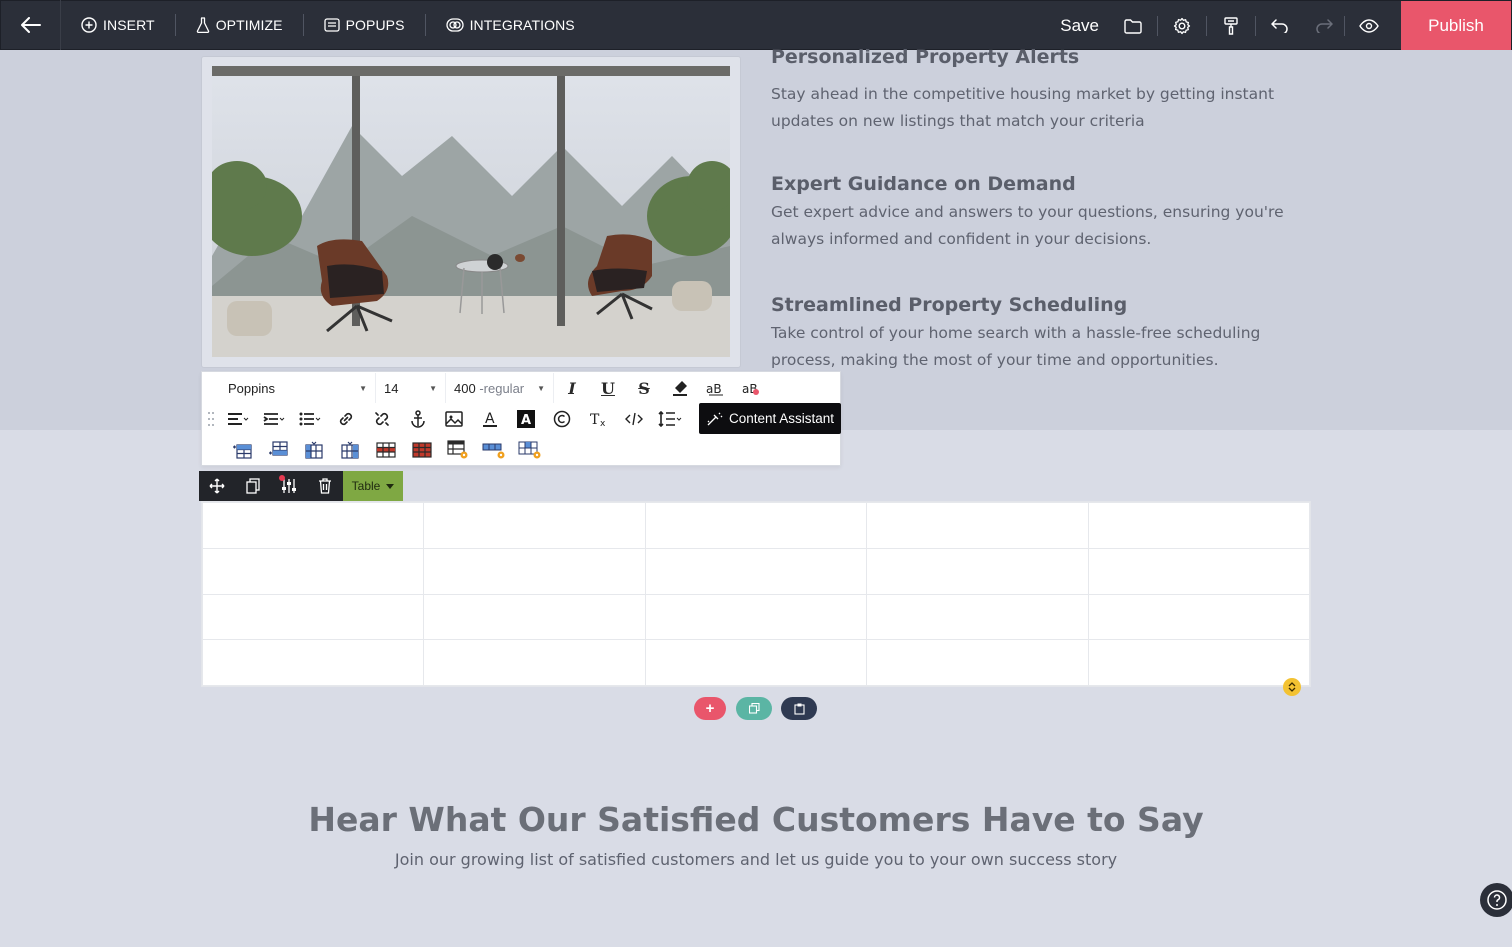  Describe the element at coordinates (603, 423) in the screenshot. I see `svg-text: x` at that location.